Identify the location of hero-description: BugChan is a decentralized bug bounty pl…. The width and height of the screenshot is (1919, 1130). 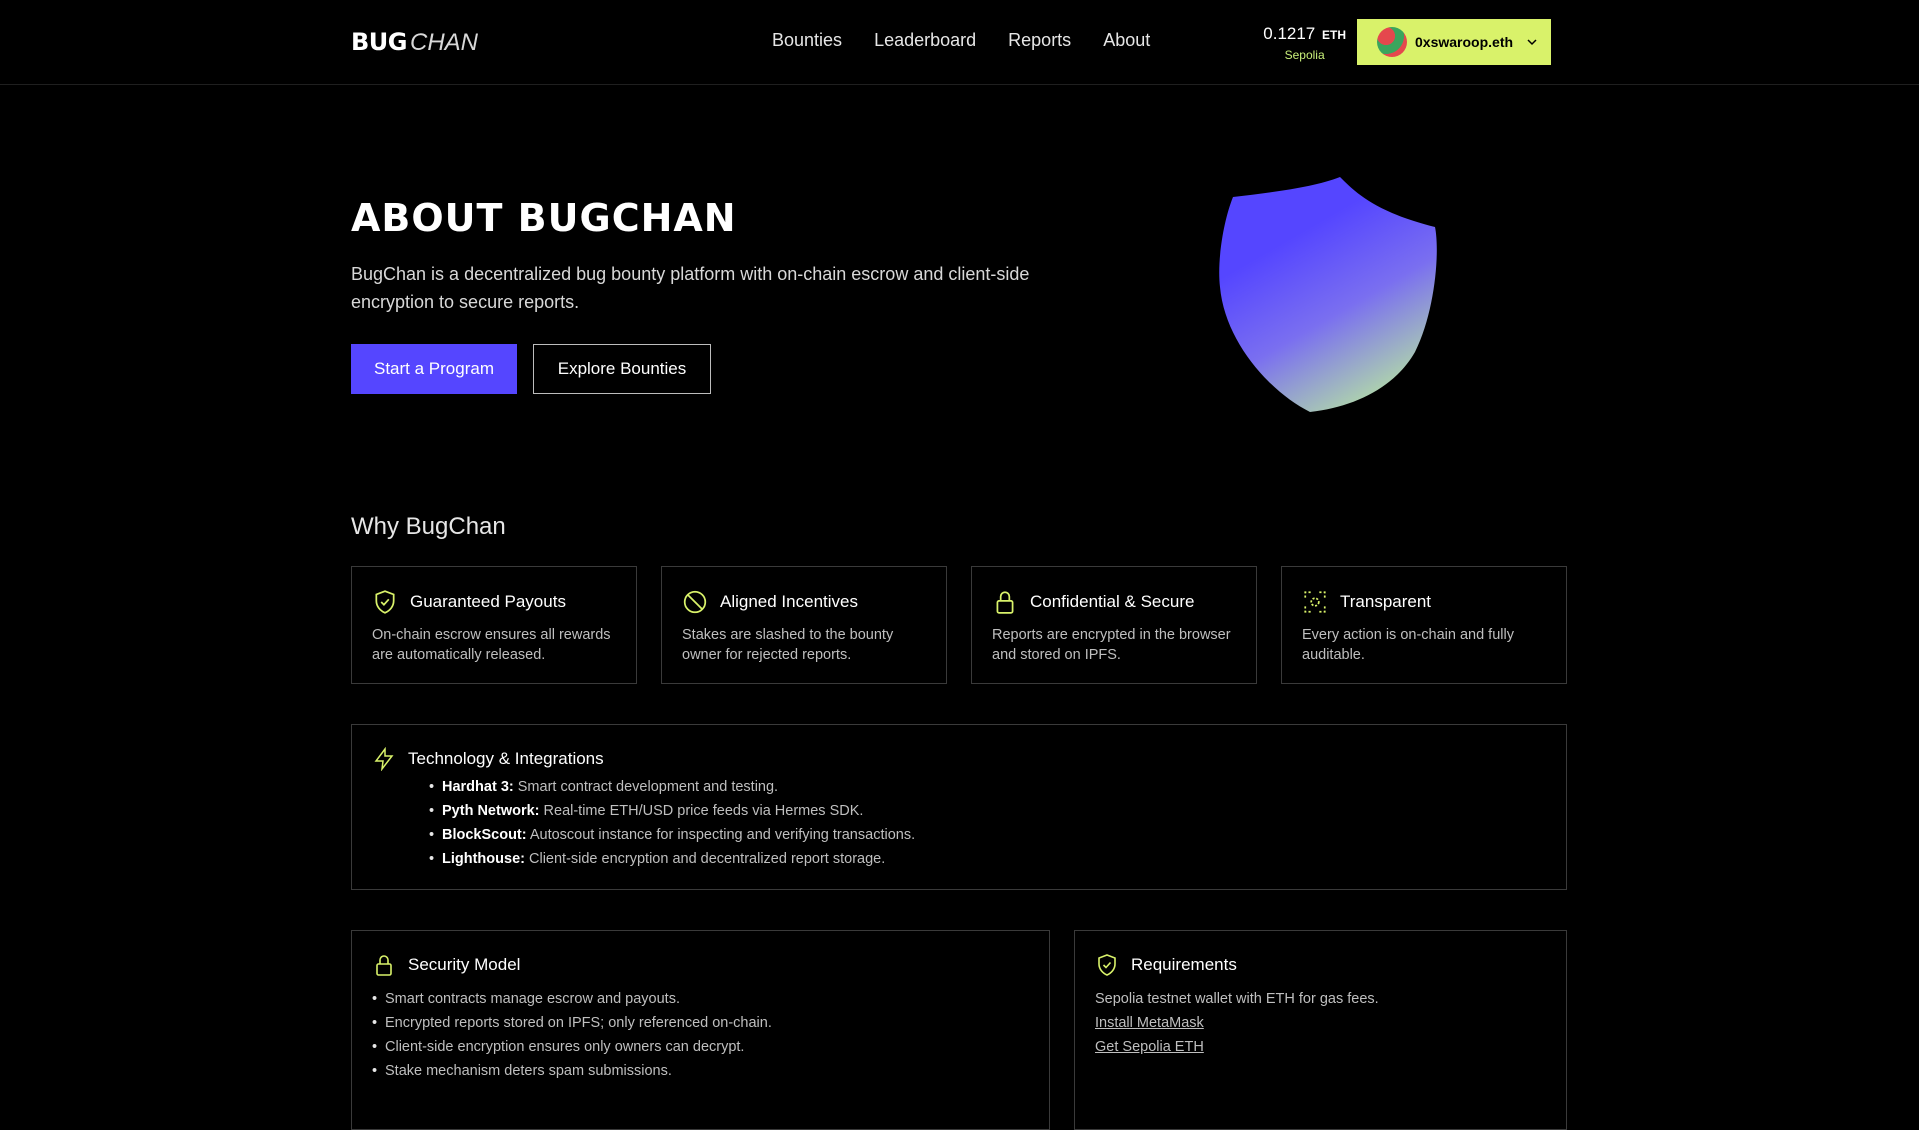
(690, 288).